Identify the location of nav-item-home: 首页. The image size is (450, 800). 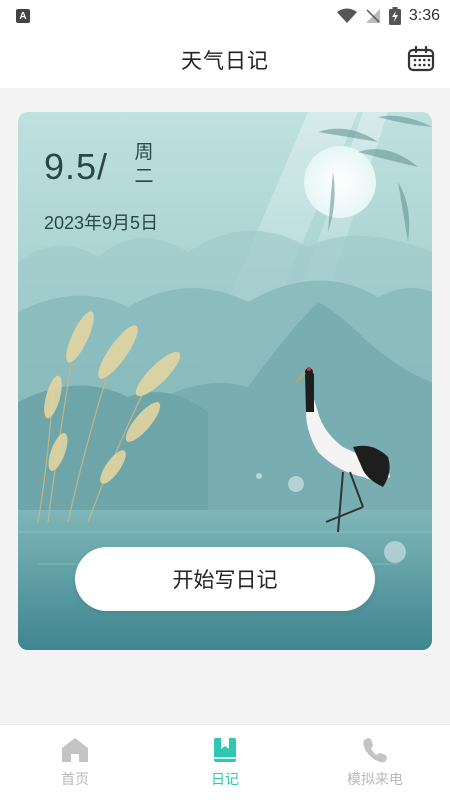
(75, 762).